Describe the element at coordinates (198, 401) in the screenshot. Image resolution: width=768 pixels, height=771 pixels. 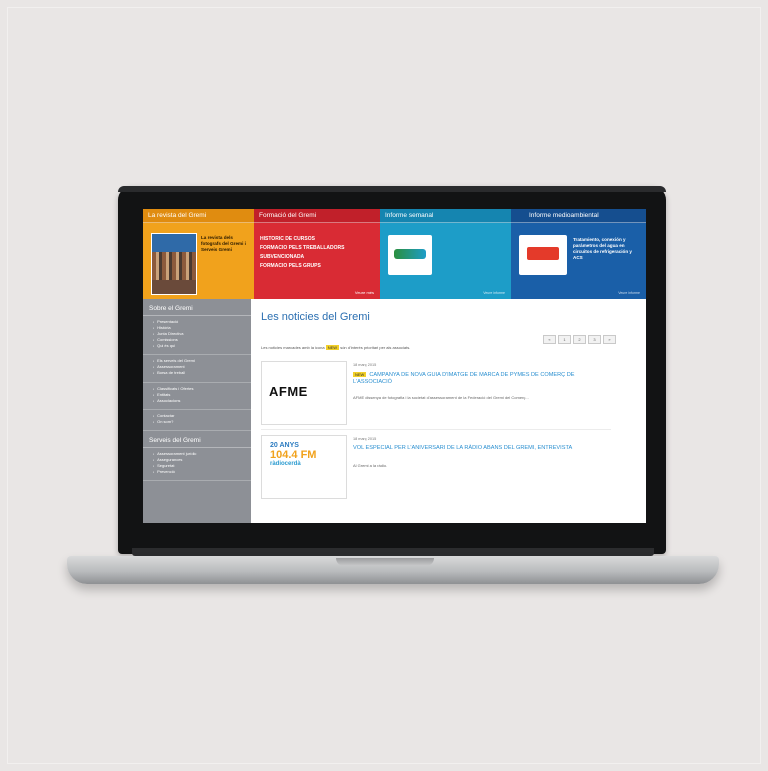
I see `sidebar-item: Associacions` at that location.